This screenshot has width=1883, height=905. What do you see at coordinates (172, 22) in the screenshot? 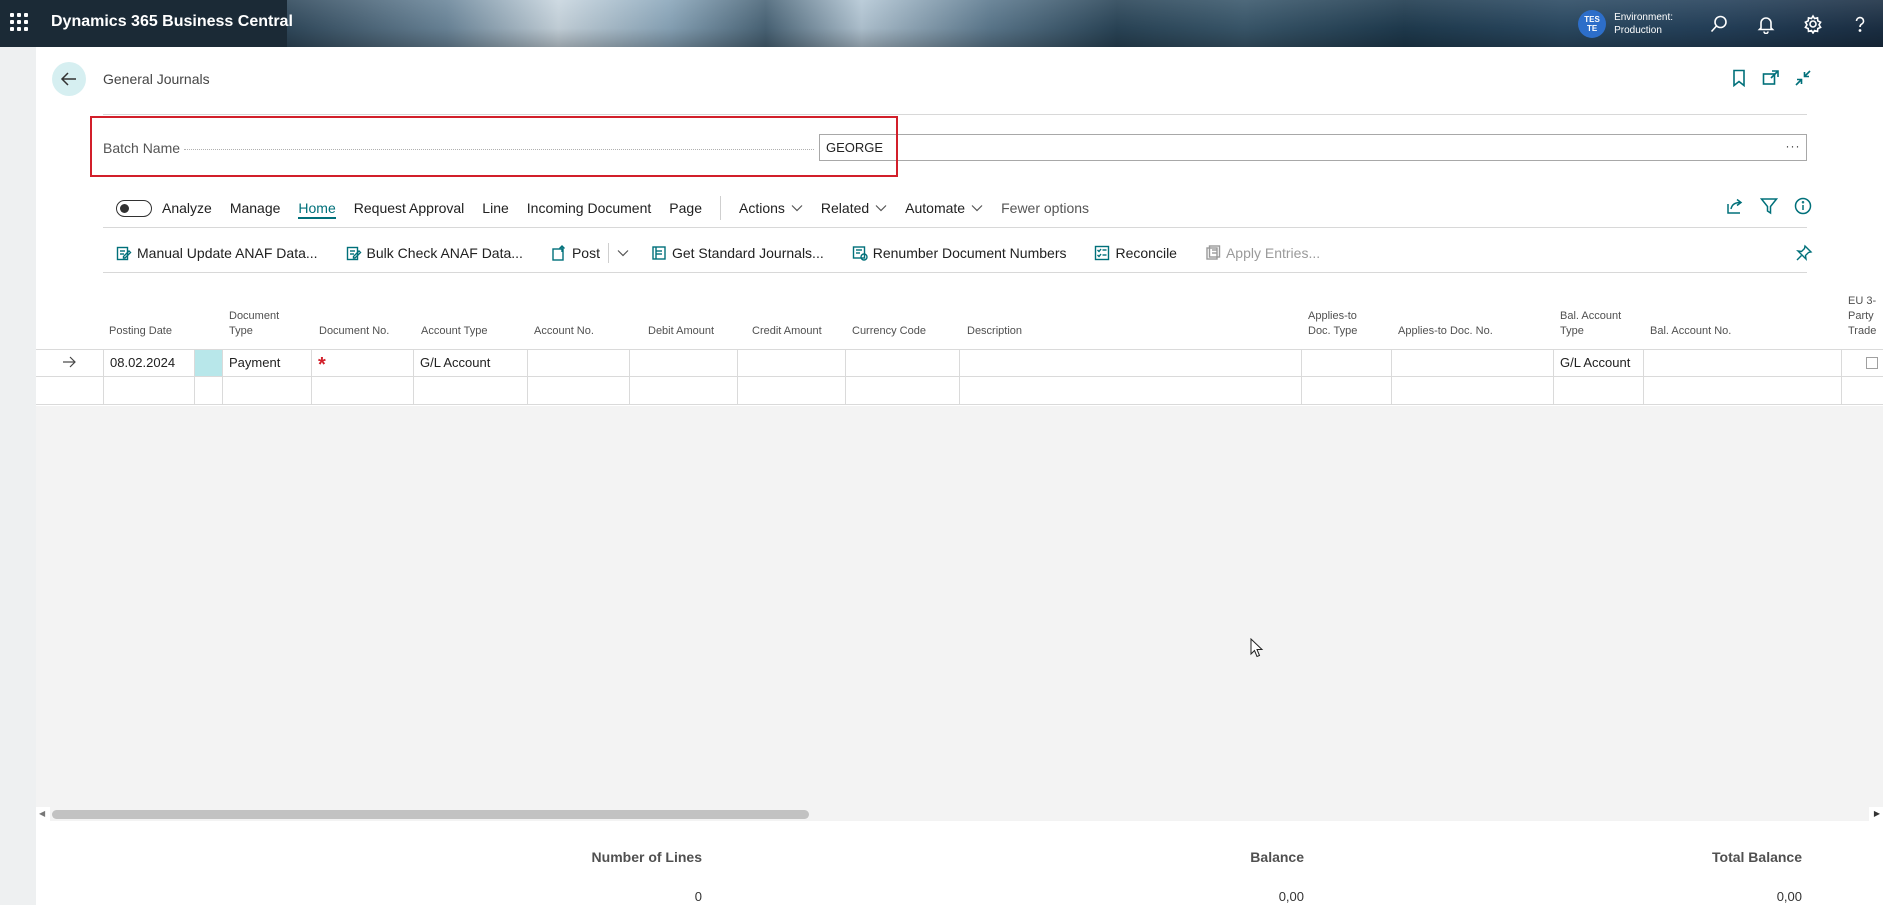
I see `app-title: Dynamics 365 Business Central` at bounding box center [172, 22].